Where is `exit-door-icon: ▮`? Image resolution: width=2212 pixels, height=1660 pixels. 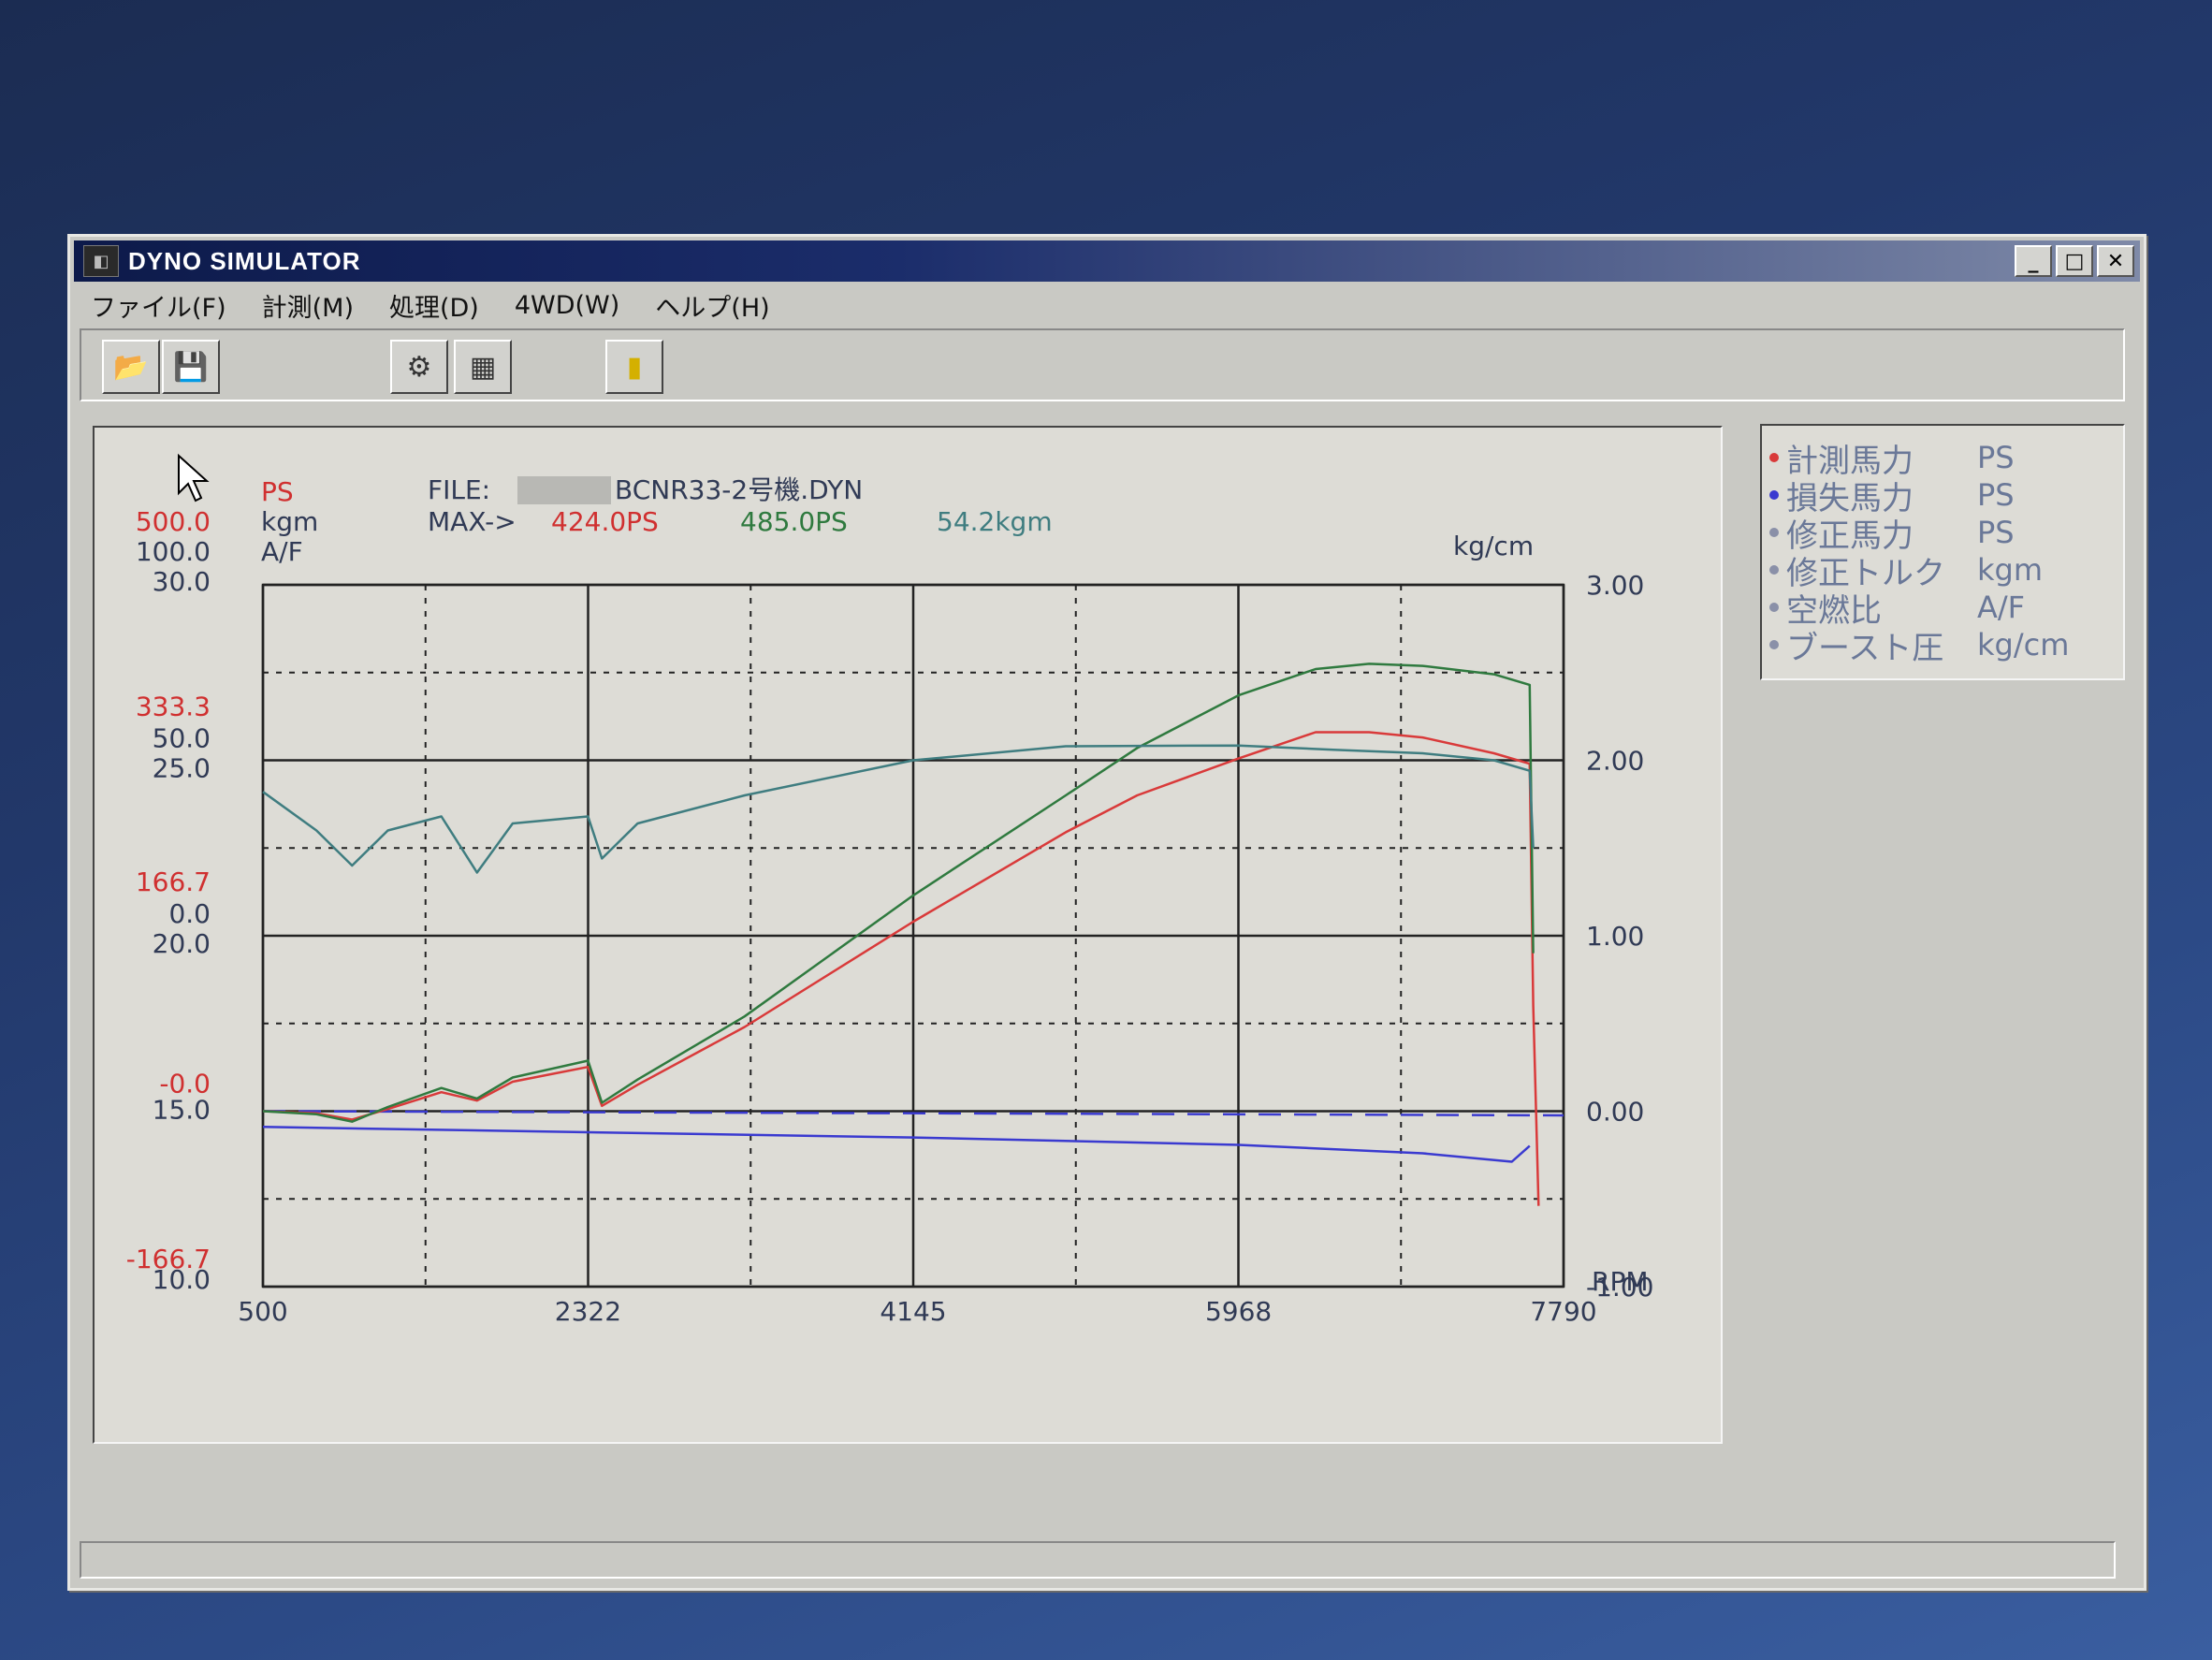 exit-door-icon: ▮ is located at coordinates (634, 367).